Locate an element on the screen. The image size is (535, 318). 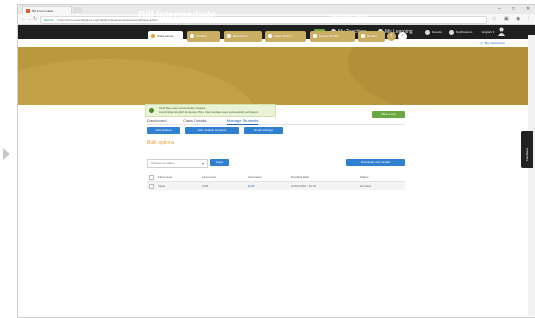
bulk-options-title: Bulk options is located at coordinates (161, 143).